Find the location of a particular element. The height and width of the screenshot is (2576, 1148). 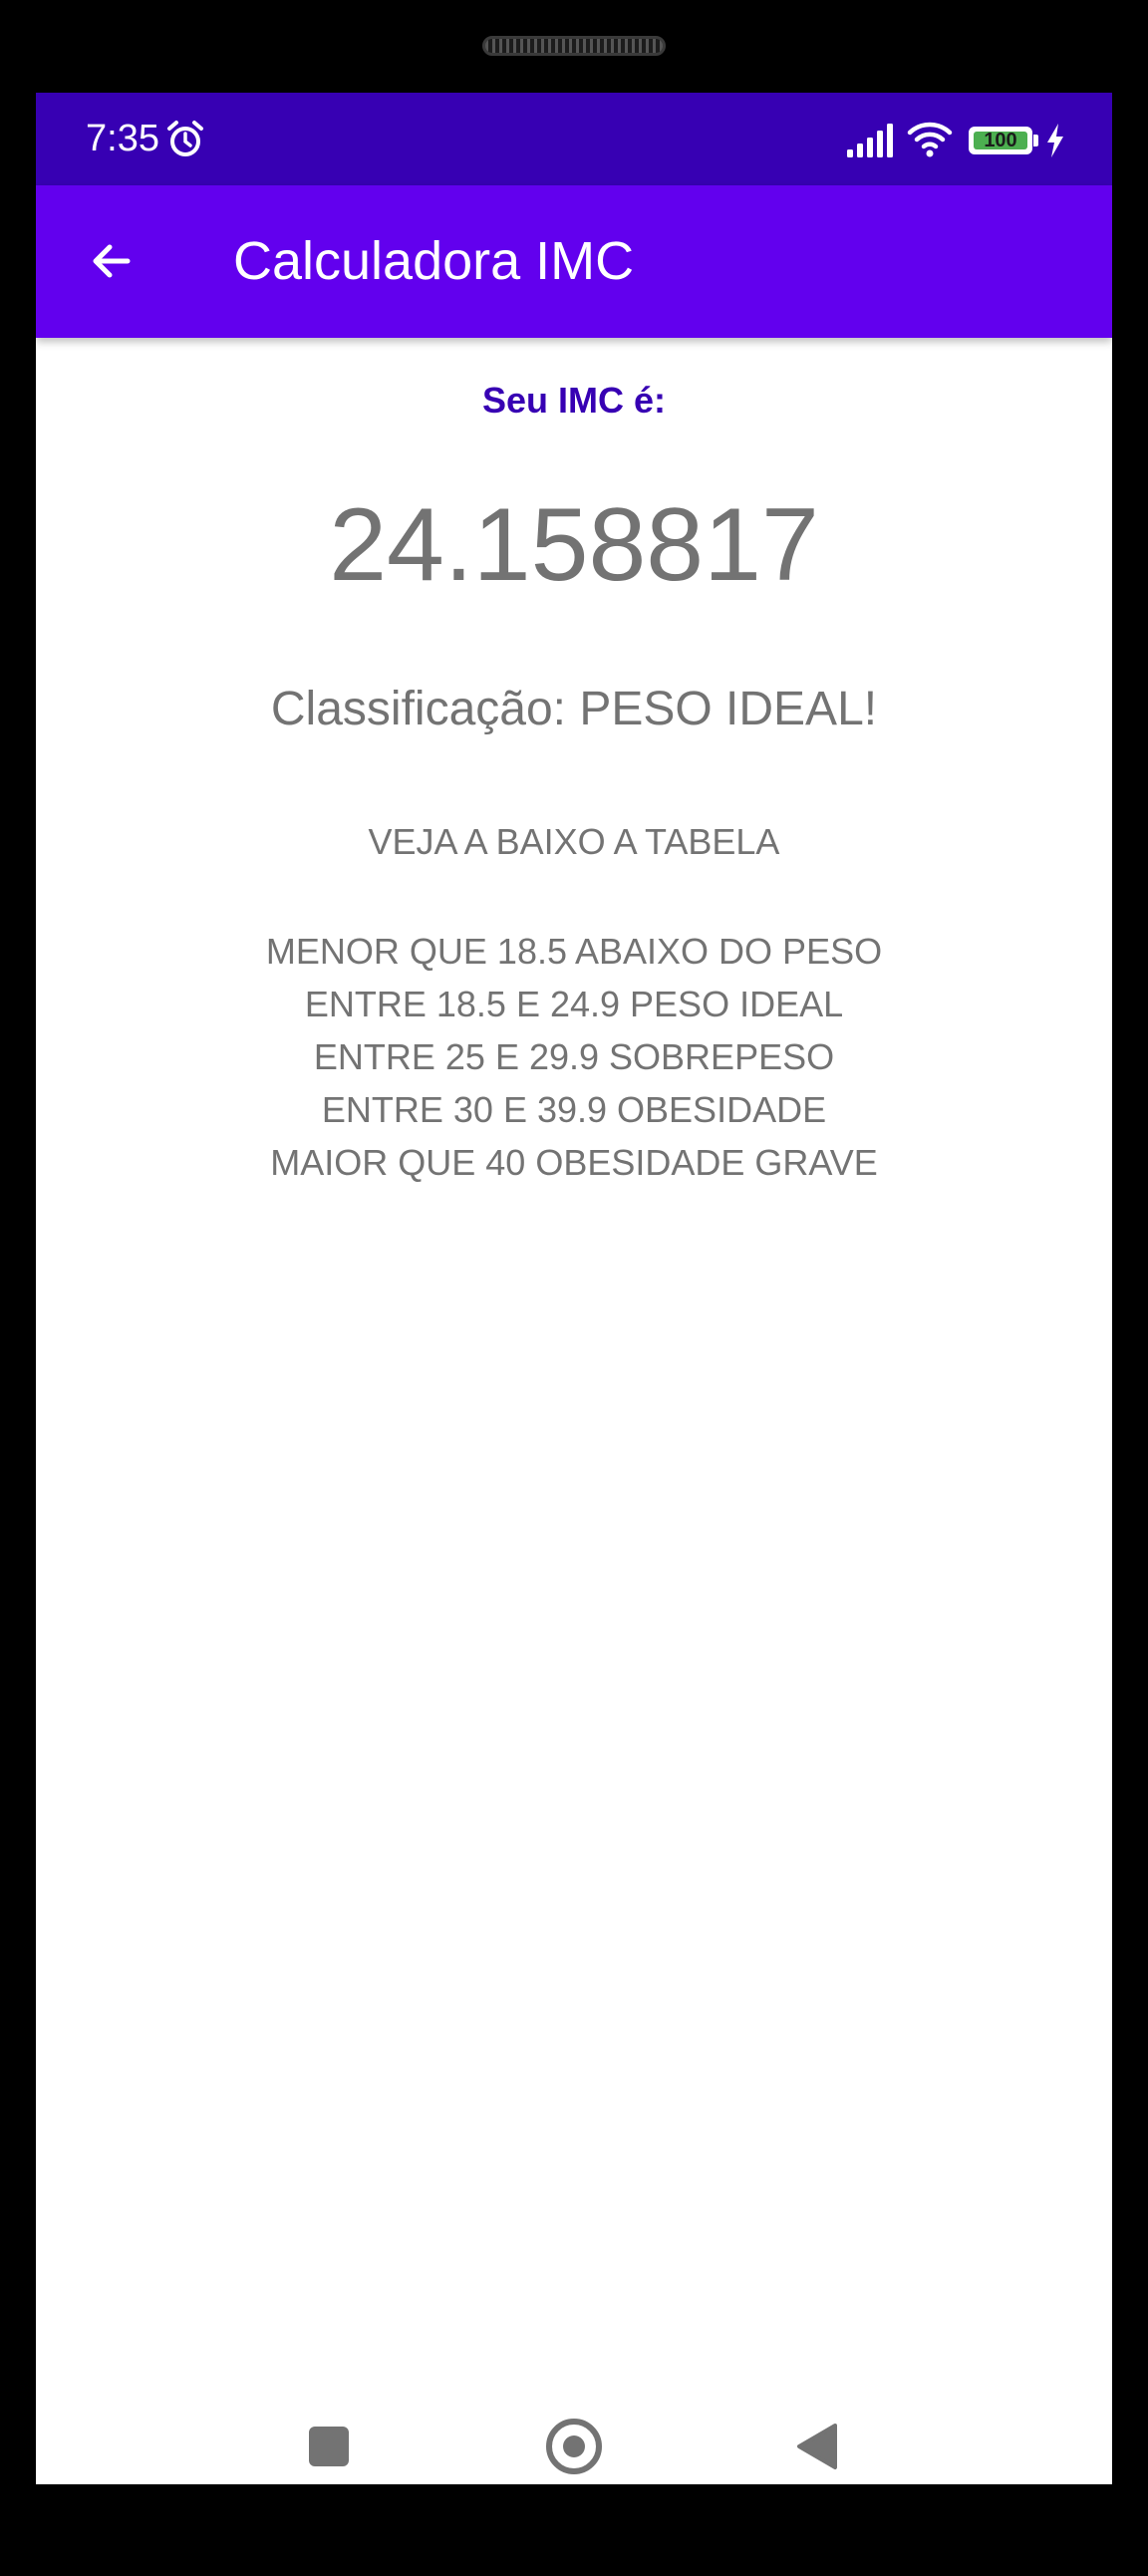

table-row: MAIOR QUE 40 OBESIDADE GRAVE is located at coordinates (574, 1162).